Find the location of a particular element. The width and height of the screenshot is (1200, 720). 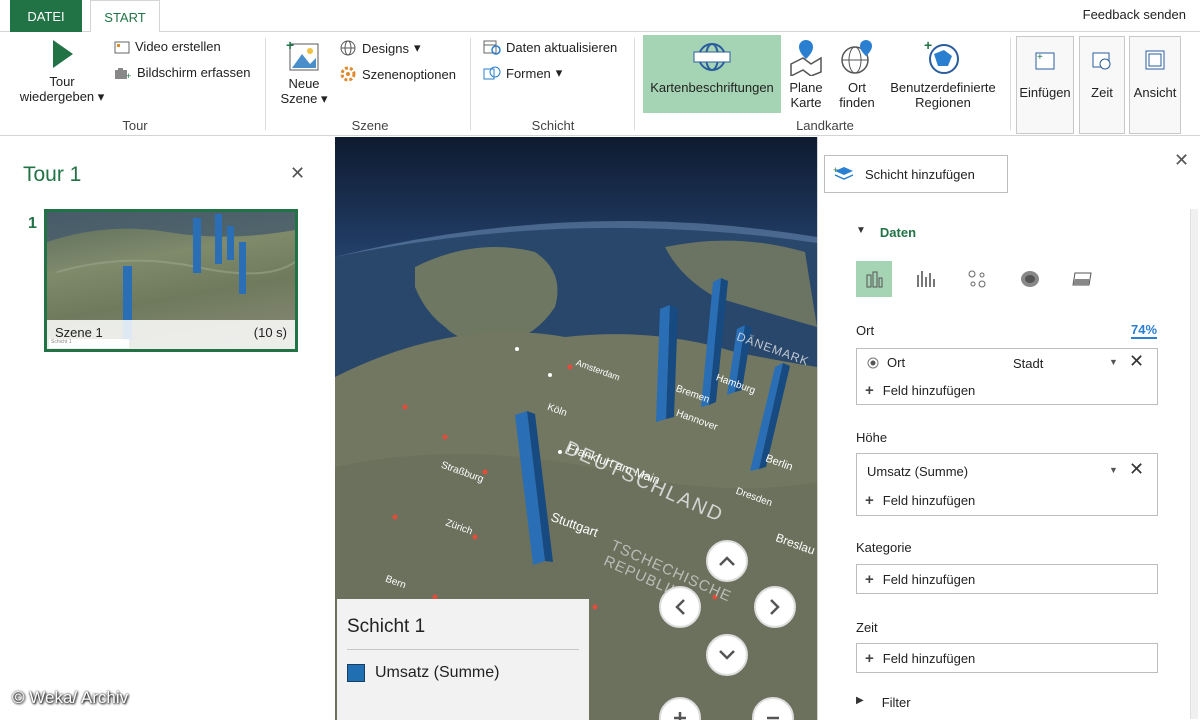

chart-type-clustered-column is located at coordinates (926, 279).